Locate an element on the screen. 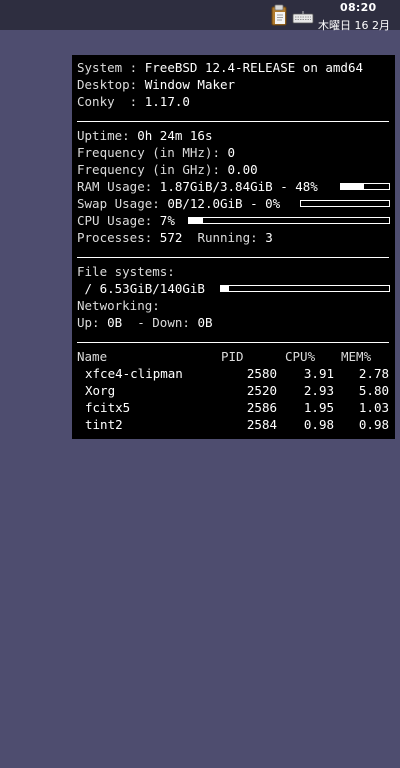  desktop-row: Desktop: Window Maker is located at coordinates (156, 84).